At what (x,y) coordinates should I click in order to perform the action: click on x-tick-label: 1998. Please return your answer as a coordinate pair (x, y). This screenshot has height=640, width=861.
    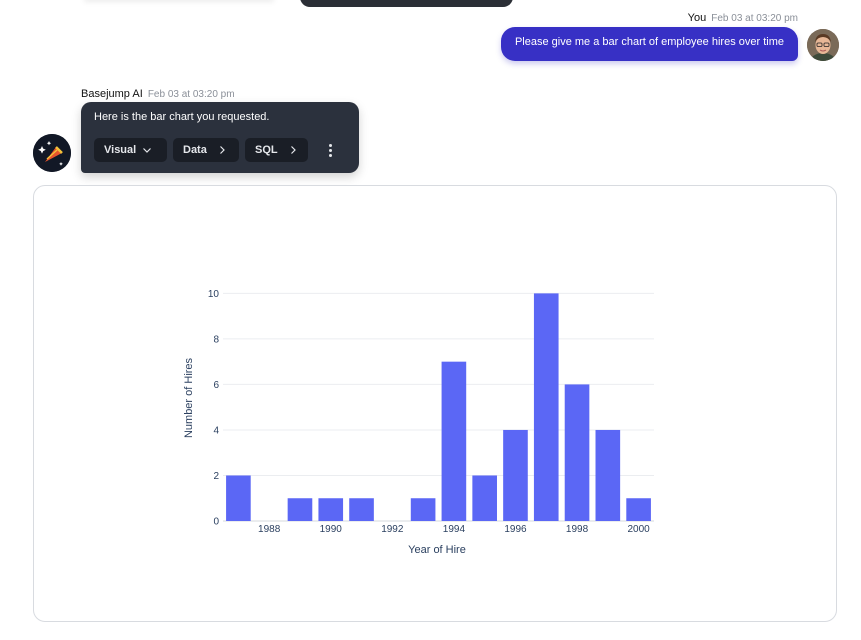
    Looking at the image, I should click on (577, 529).